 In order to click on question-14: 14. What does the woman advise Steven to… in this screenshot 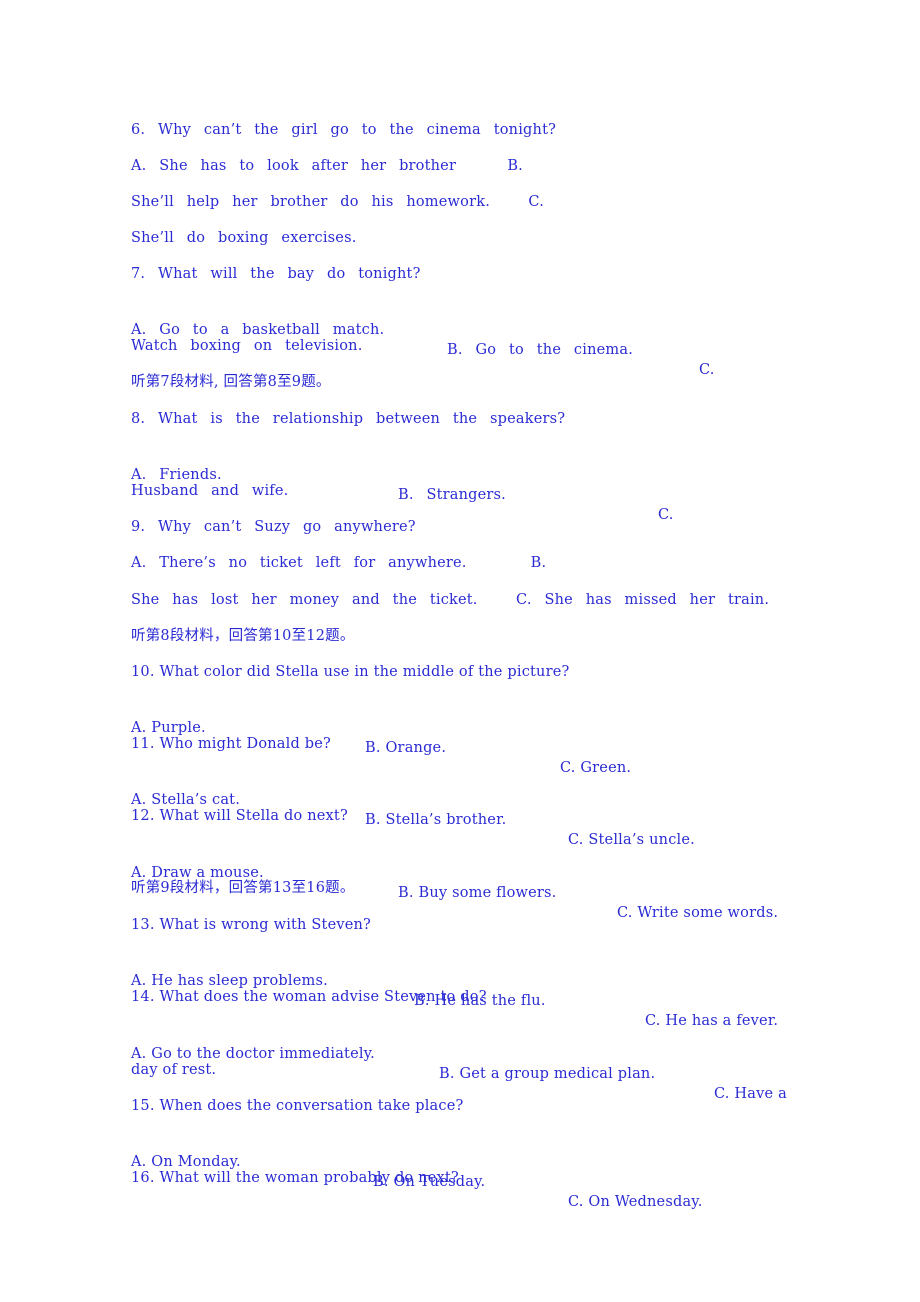, I will do `click(309, 997)`.